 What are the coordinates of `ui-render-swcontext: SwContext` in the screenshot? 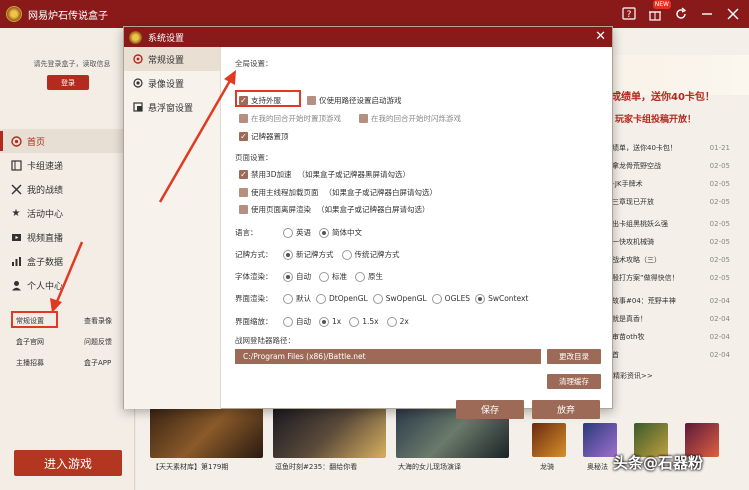 It's located at (502, 298).